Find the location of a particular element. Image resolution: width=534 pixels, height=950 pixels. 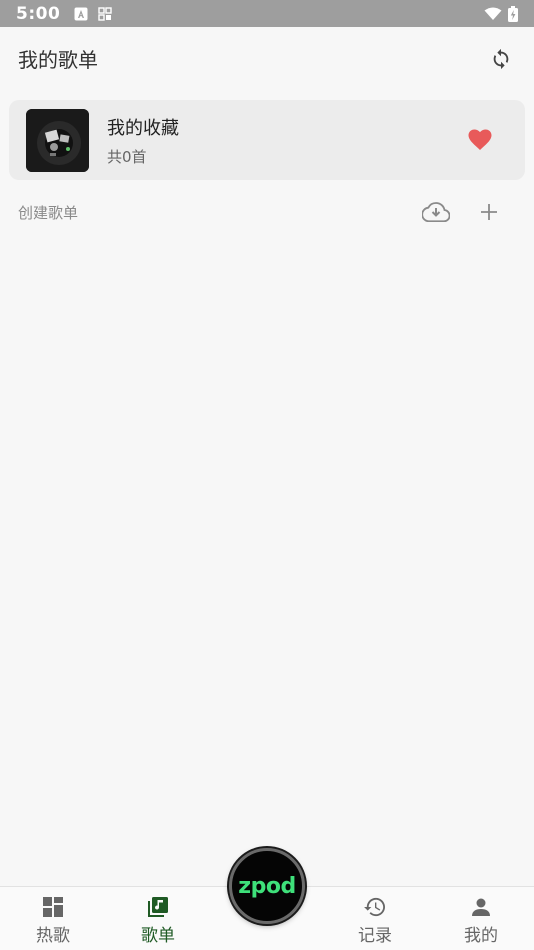

nav-item-hot-songs: 热歌 is located at coordinates (53, 921).